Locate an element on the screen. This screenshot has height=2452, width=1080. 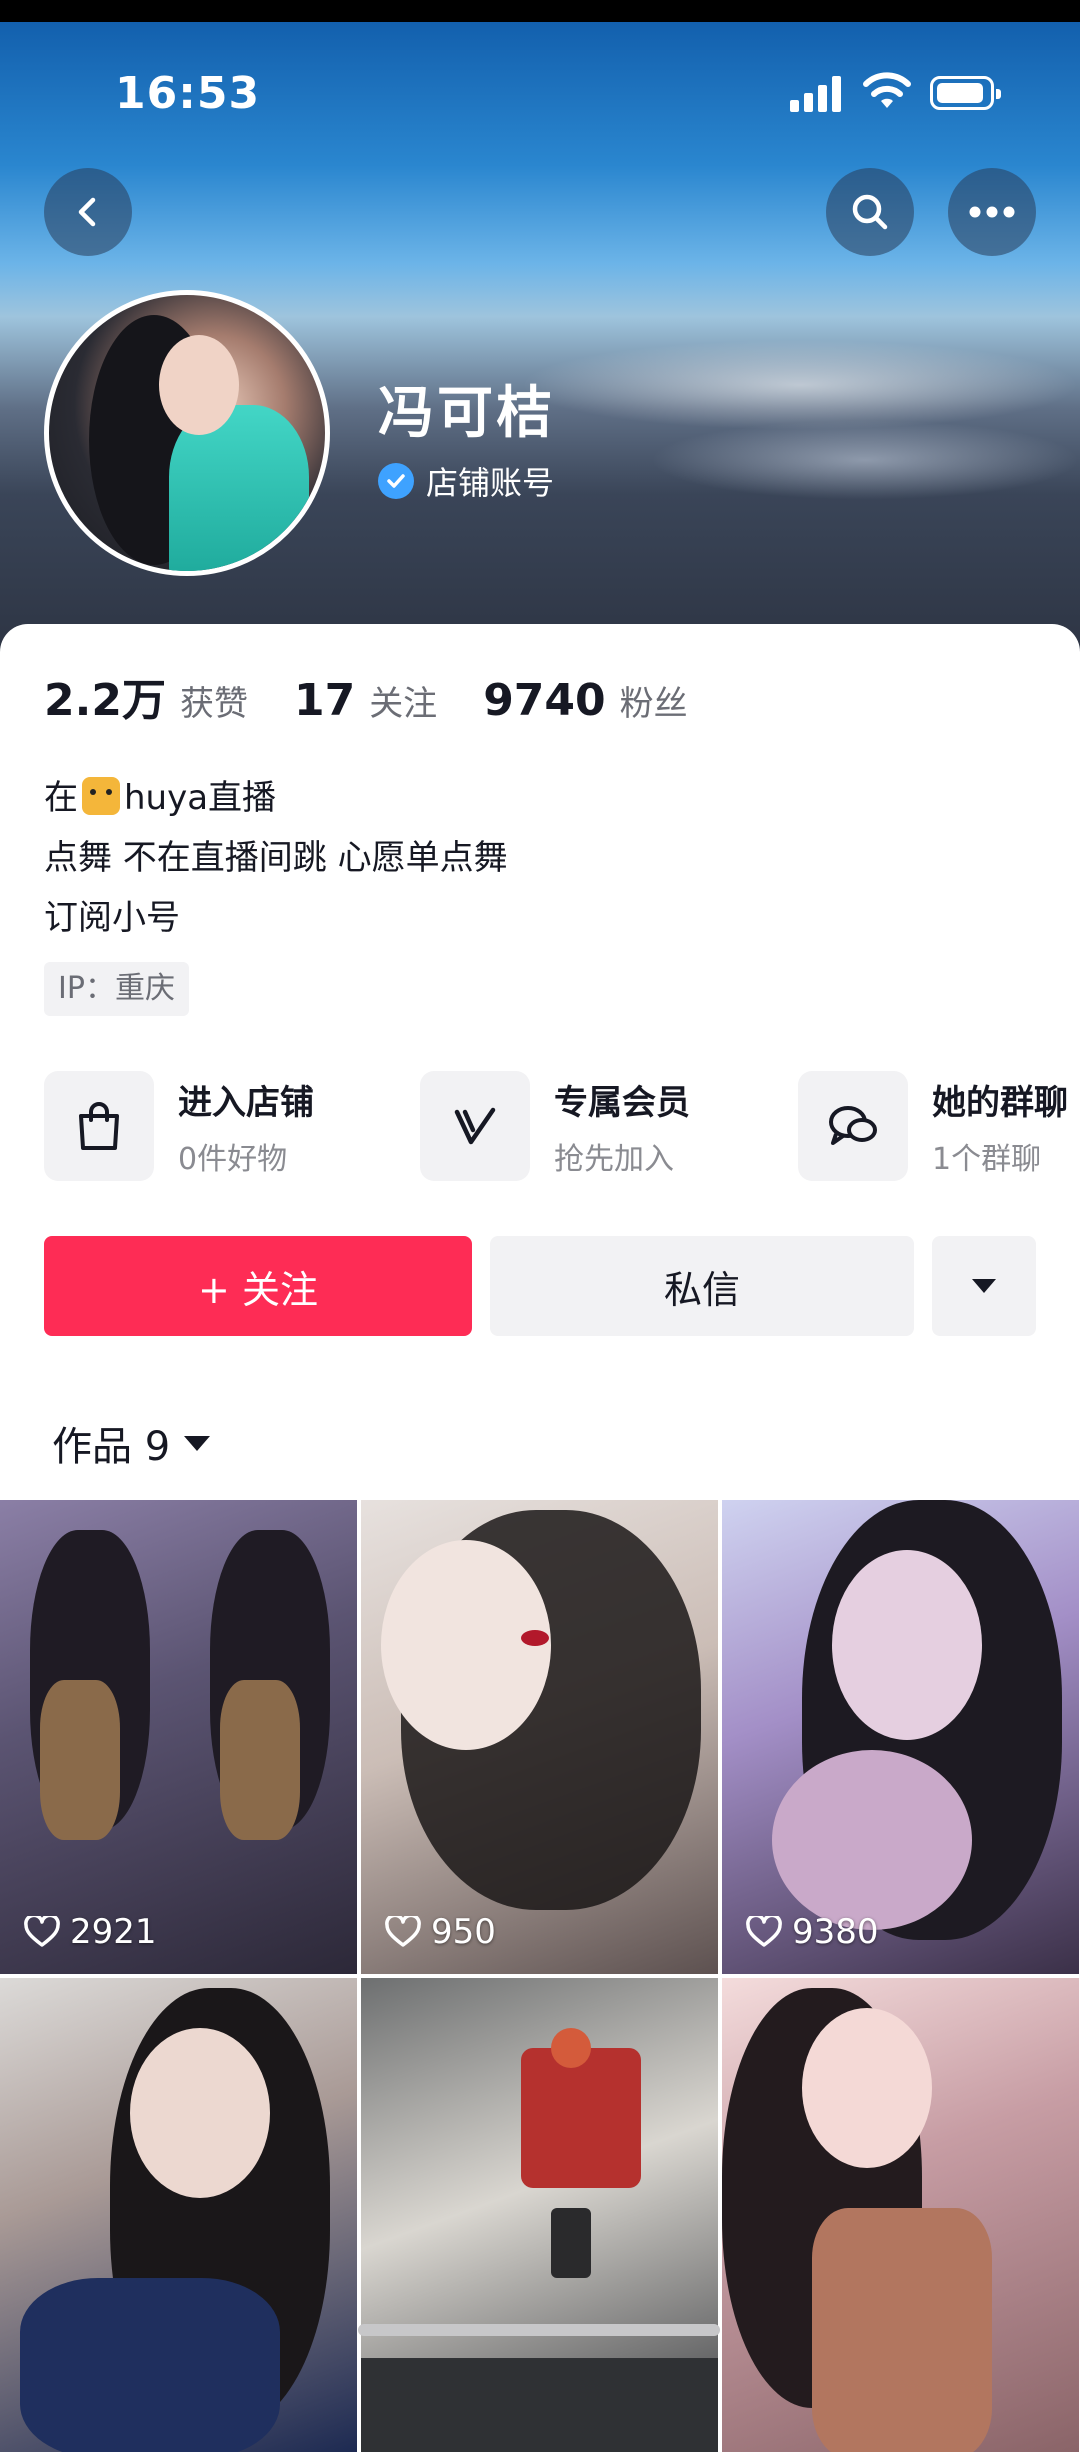
post-likes: 950 is located at coordinates (440, 1932).